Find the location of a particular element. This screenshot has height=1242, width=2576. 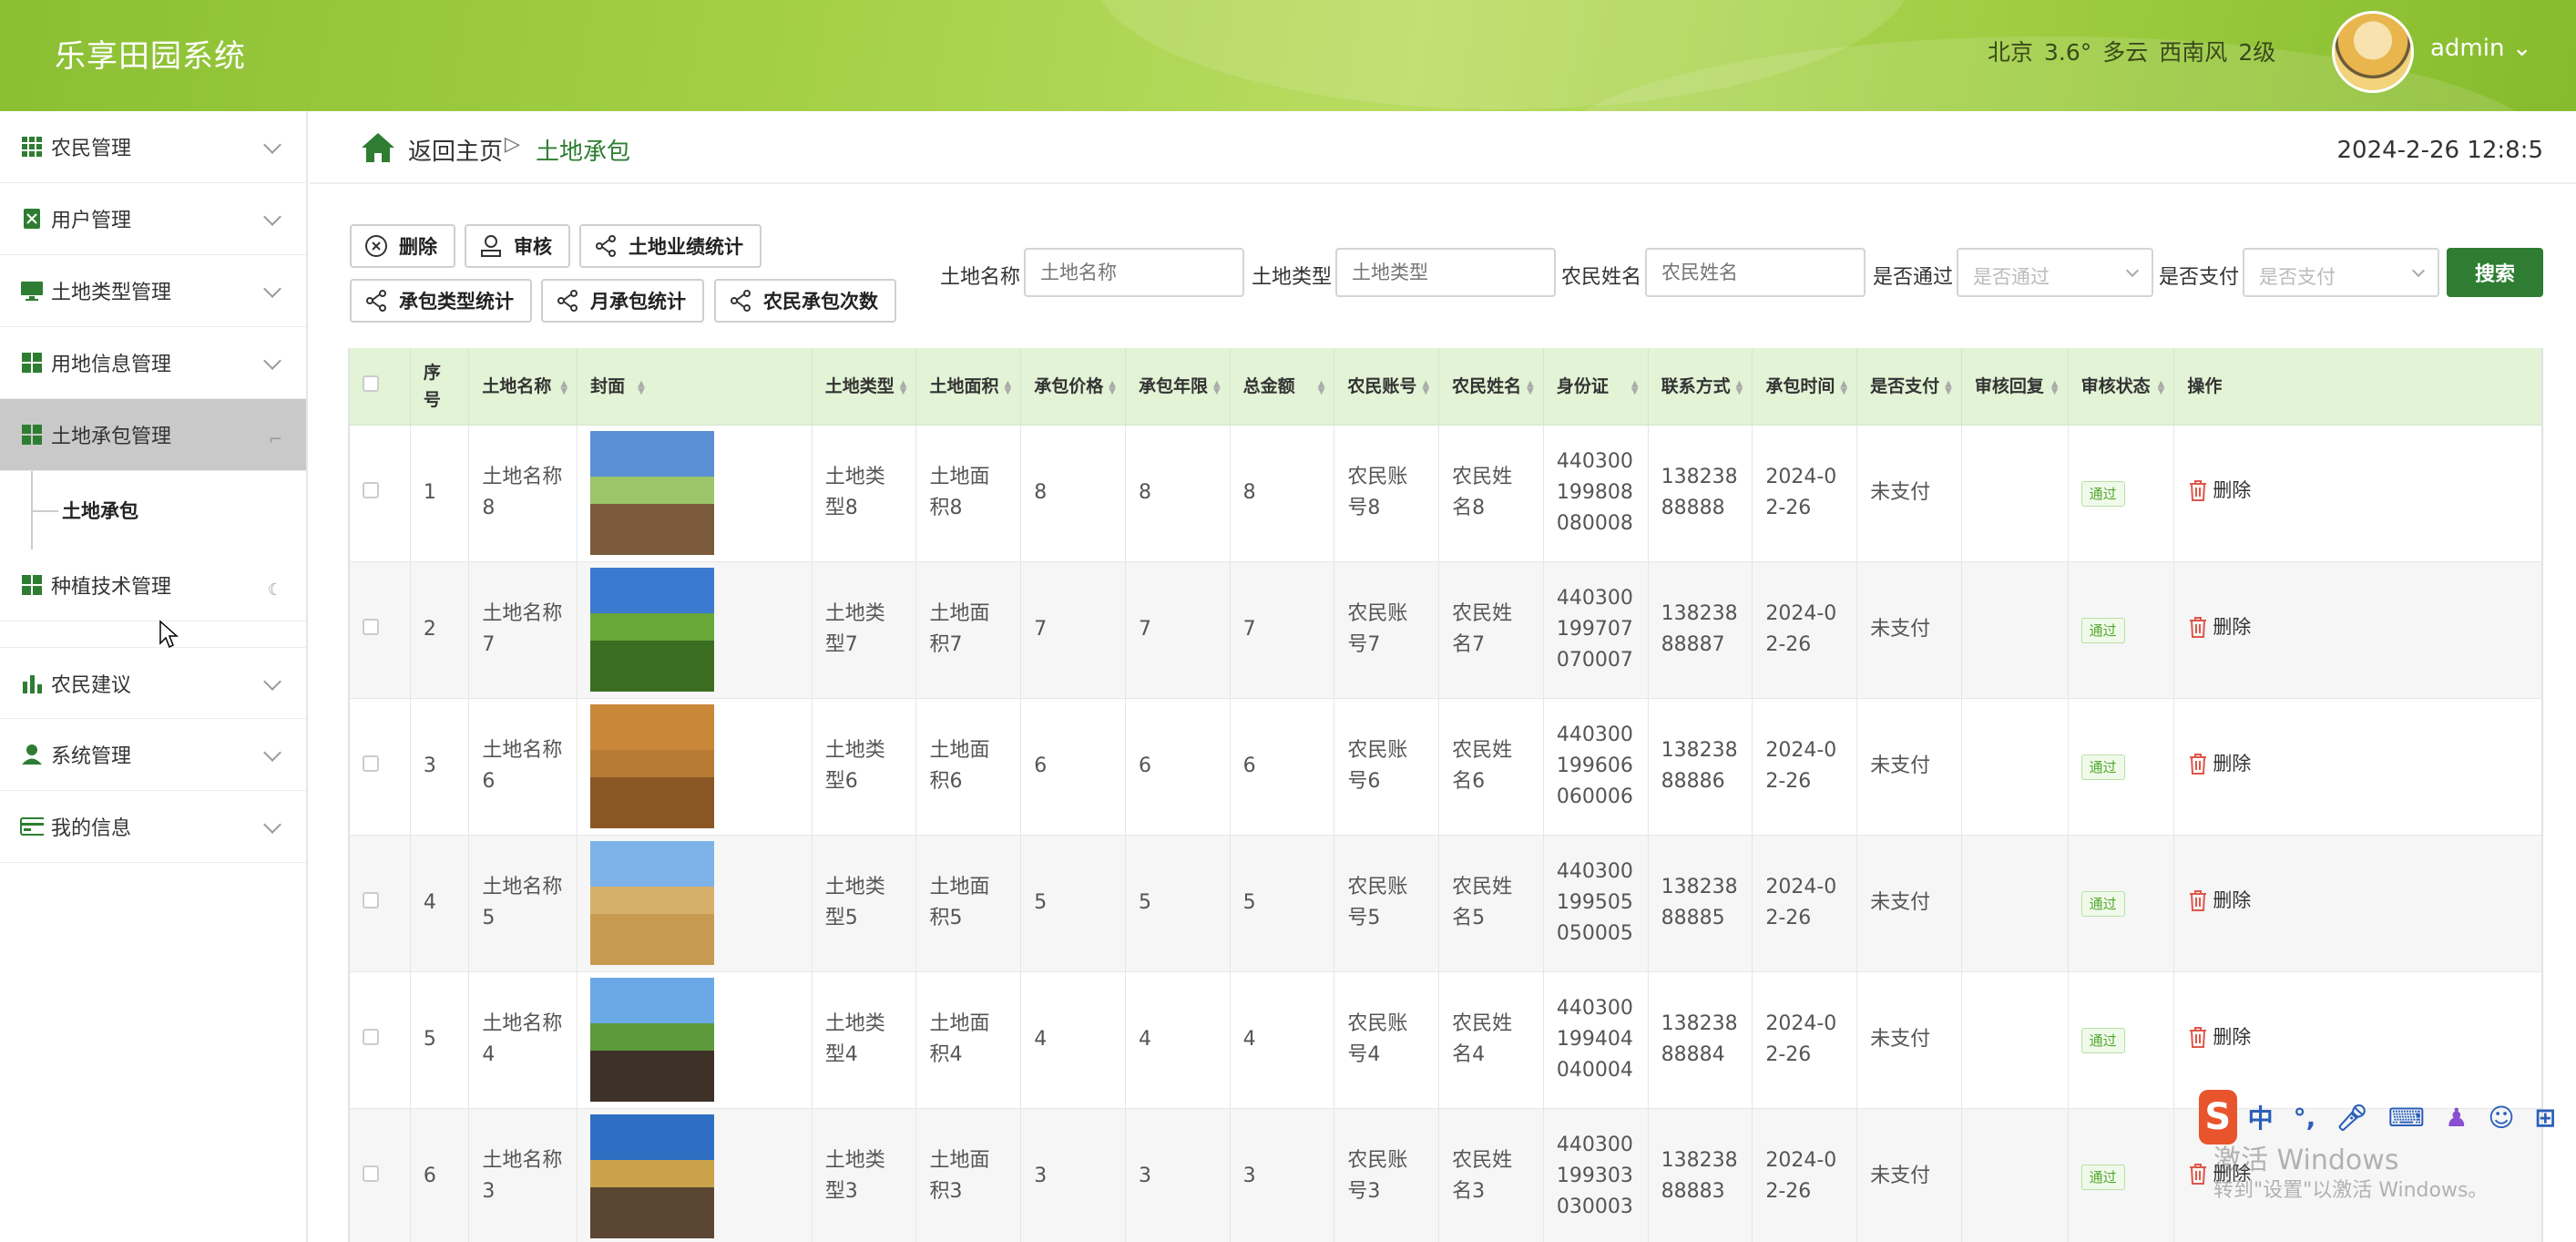

user-menu: admin ⌄ is located at coordinates (2481, 48).